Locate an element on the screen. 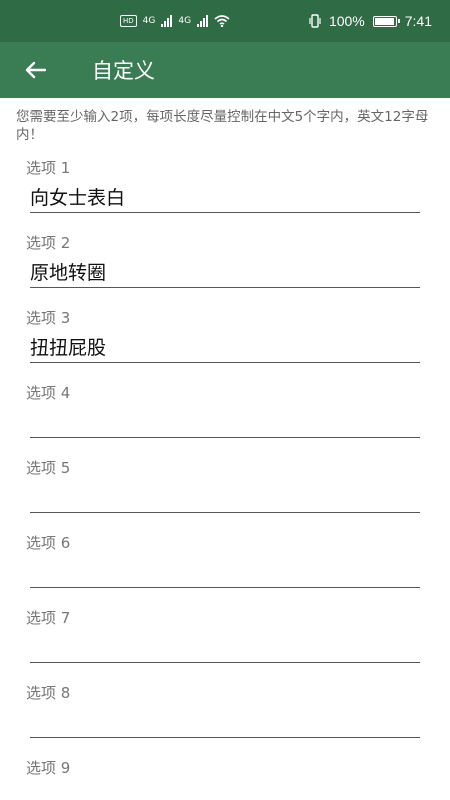 The width and height of the screenshot is (450, 800). battery-percent: 100% is located at coordinates (346, 21).